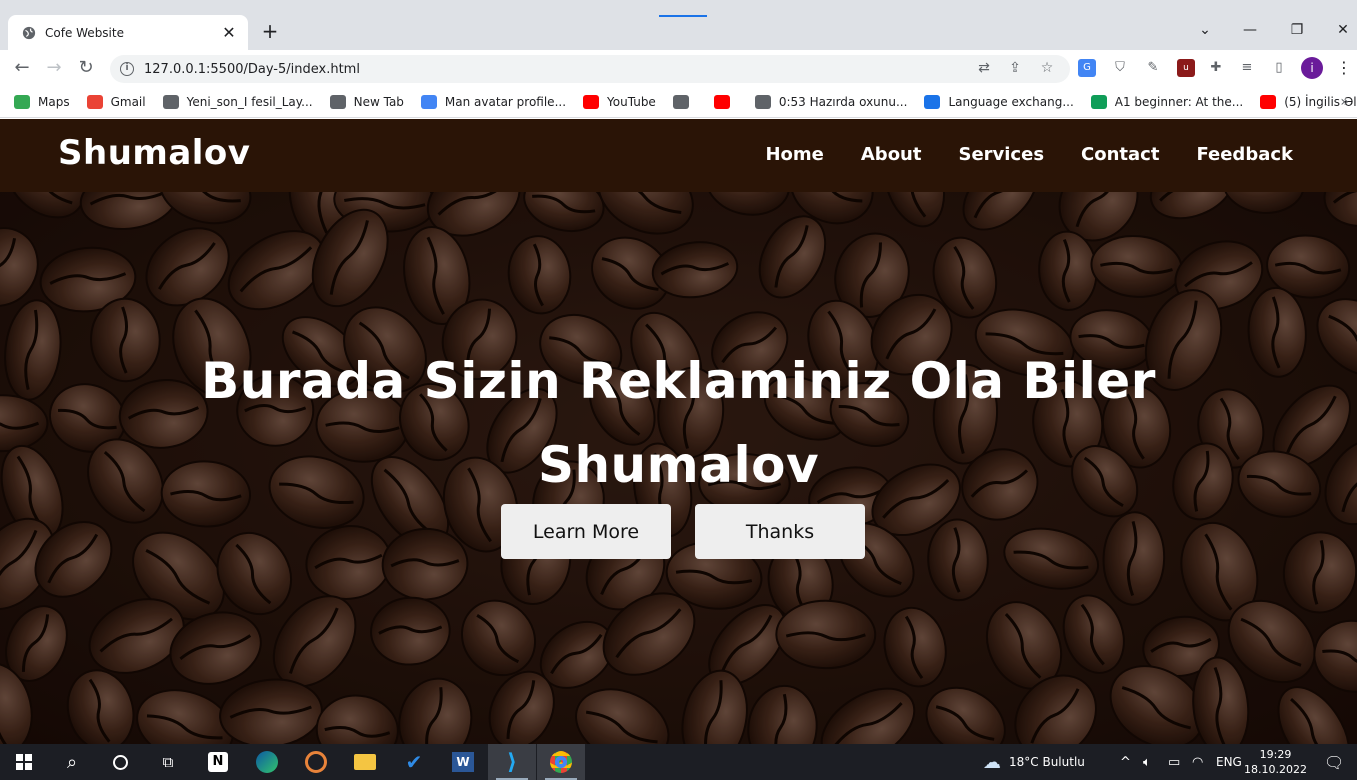  I want to click on tab-indicator, so click(683, 16).